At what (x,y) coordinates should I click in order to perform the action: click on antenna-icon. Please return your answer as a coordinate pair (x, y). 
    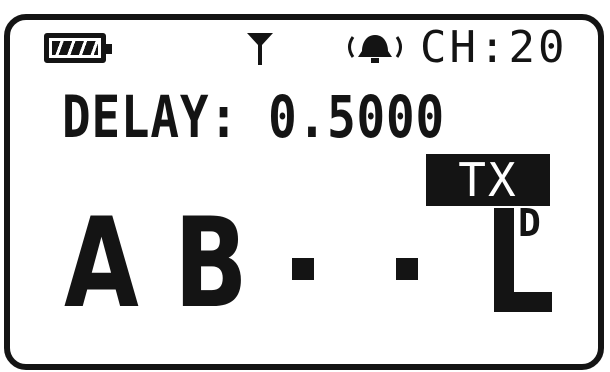
    Looking at the image, I should click on (260, 49).